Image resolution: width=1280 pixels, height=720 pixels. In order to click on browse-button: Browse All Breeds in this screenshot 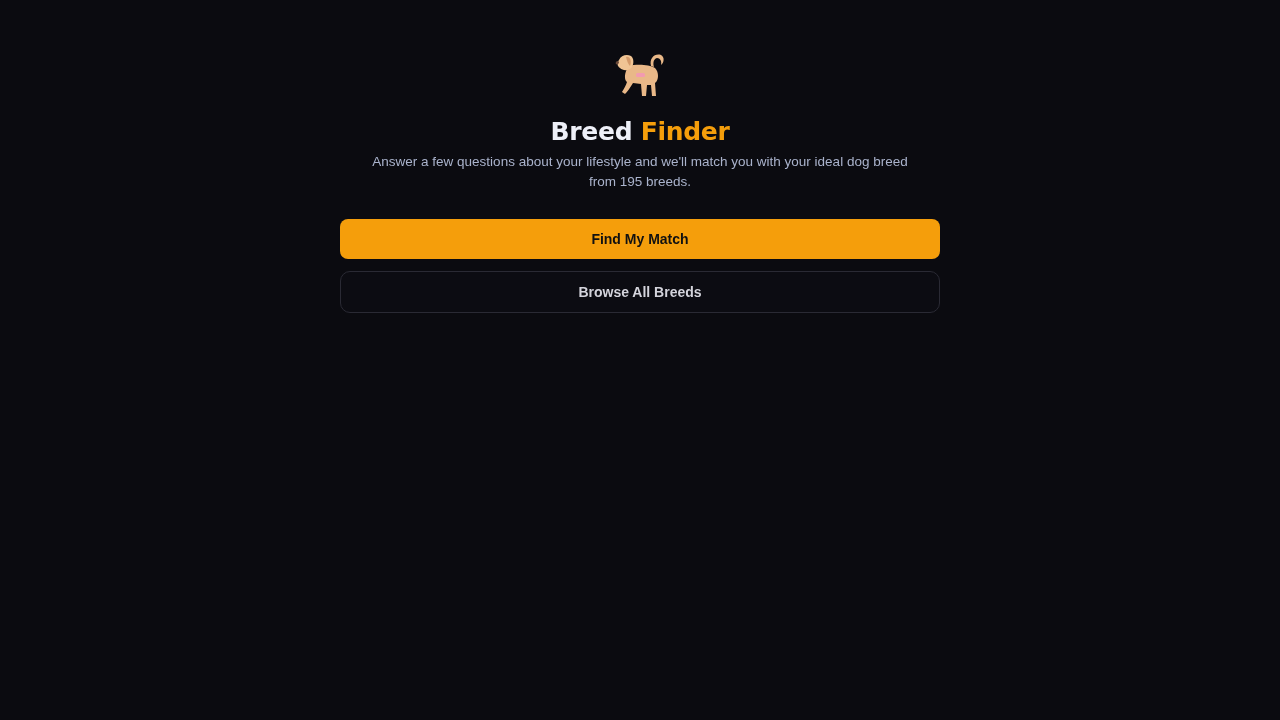, I will do `click(640, 292)`.